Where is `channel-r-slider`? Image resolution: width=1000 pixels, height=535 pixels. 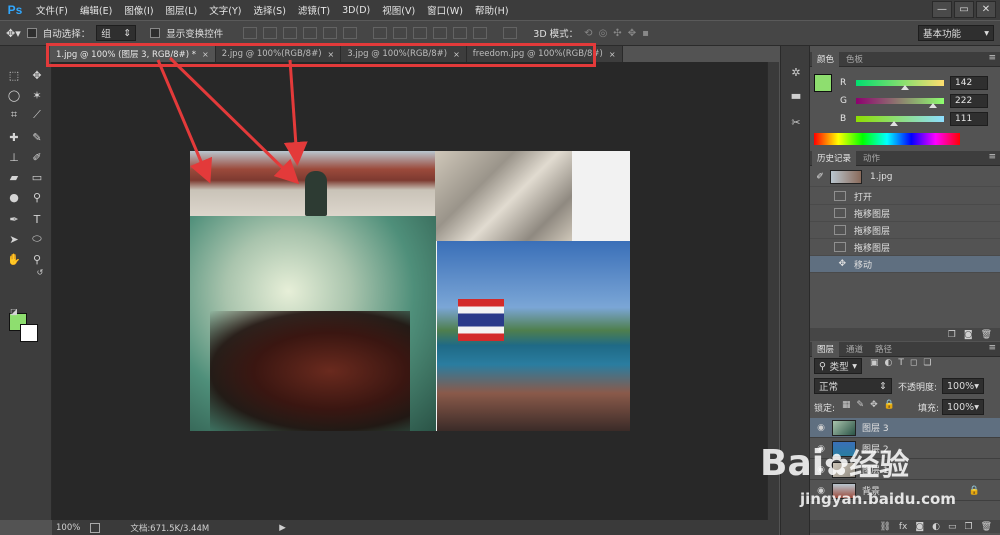
channel-r-slider is located at coordinates (900, 85).